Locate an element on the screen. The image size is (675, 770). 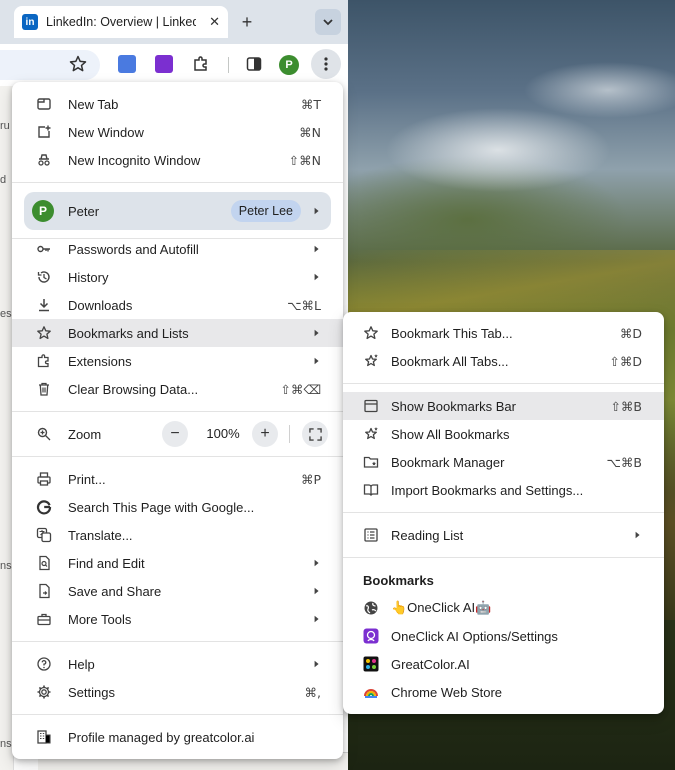
tab-title: LinkedIn: Overview | LinkedIn is located at coordinates (121, 22).